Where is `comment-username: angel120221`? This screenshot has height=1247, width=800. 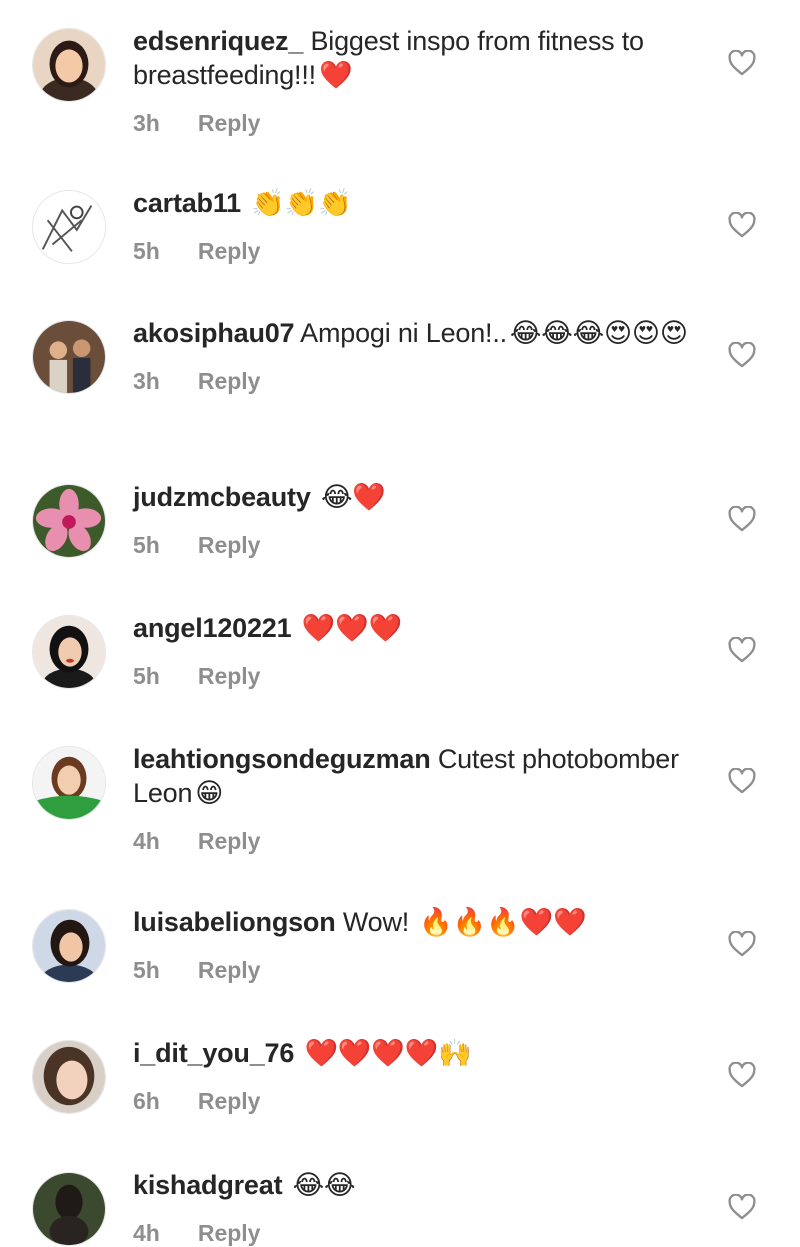 comment-username: angel120221 is located at coordinates (212, 628).